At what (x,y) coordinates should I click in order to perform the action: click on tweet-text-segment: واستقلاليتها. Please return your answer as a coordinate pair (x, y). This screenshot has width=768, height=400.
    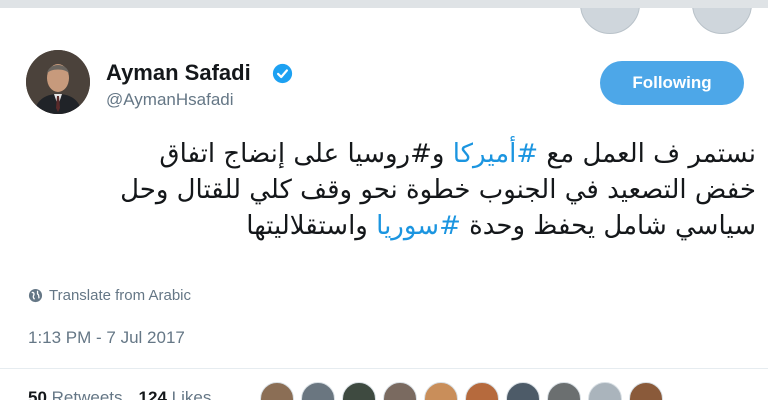
    Looking at the image, I should click on (311, 226).